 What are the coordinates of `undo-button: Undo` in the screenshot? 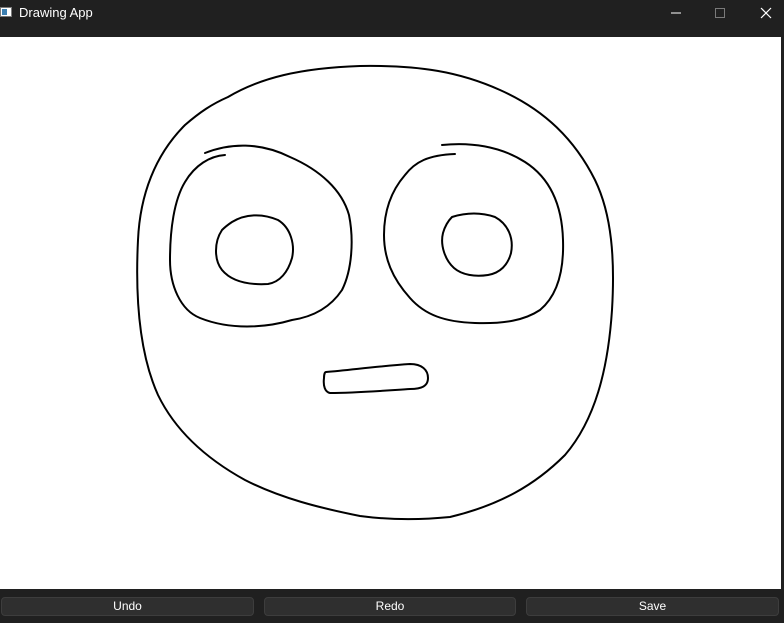 It's located at (127, 606).